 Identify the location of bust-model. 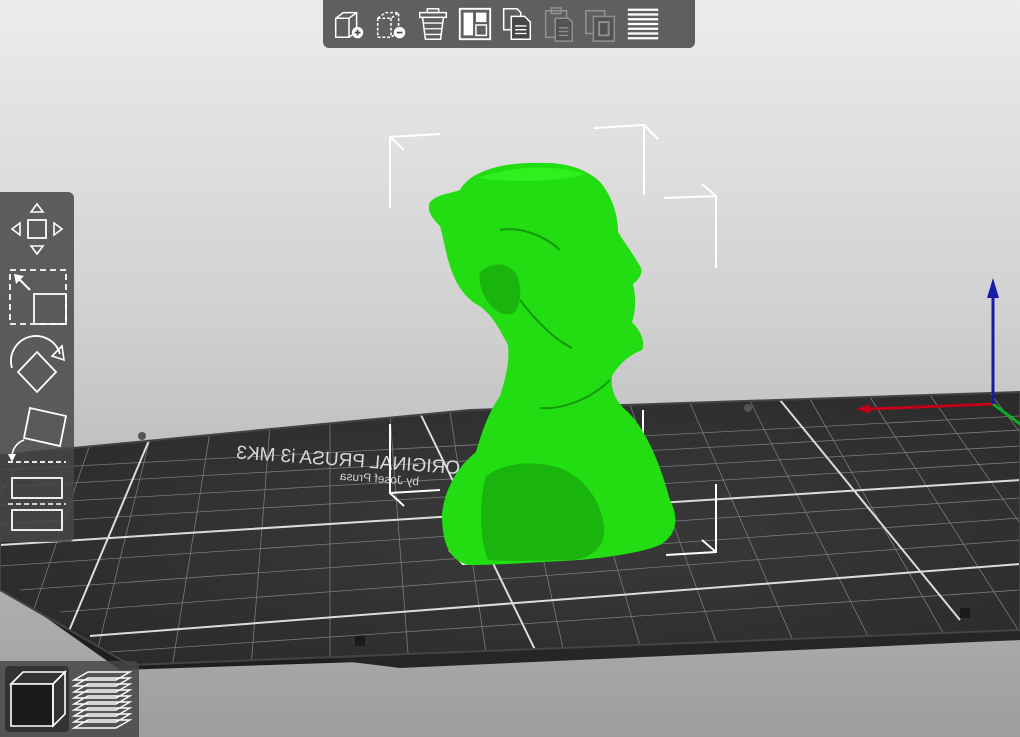
(552, 363).